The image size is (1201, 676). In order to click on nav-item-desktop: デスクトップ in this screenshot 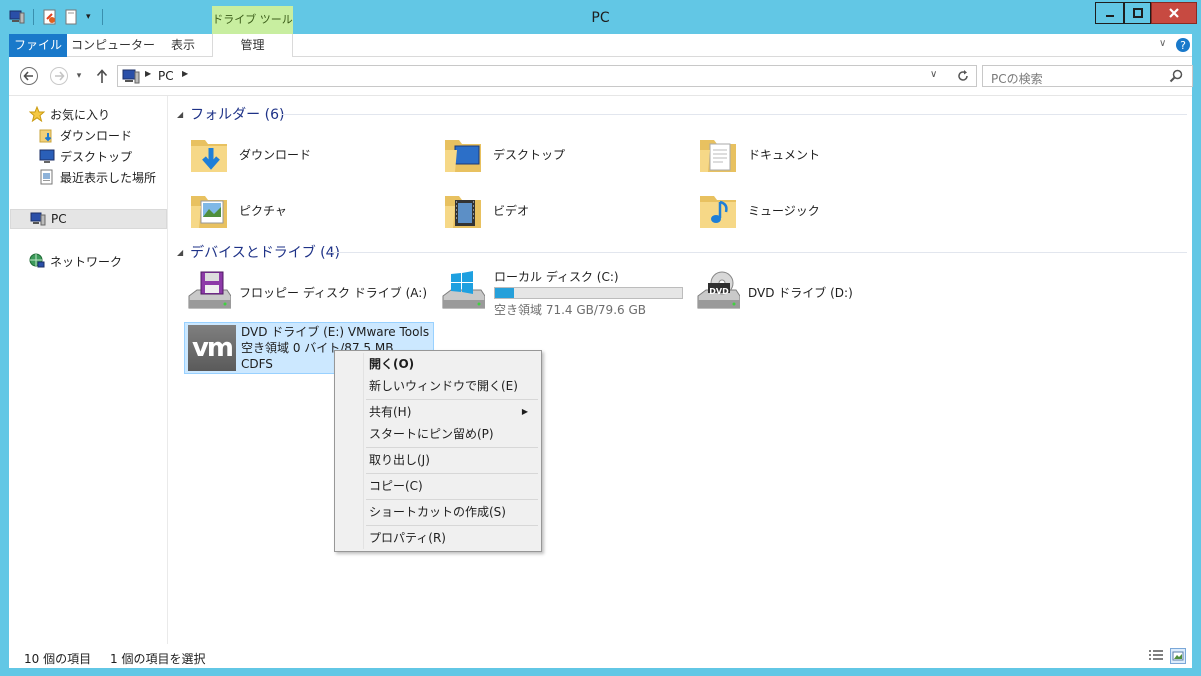, I will do `click(85, 156)`.